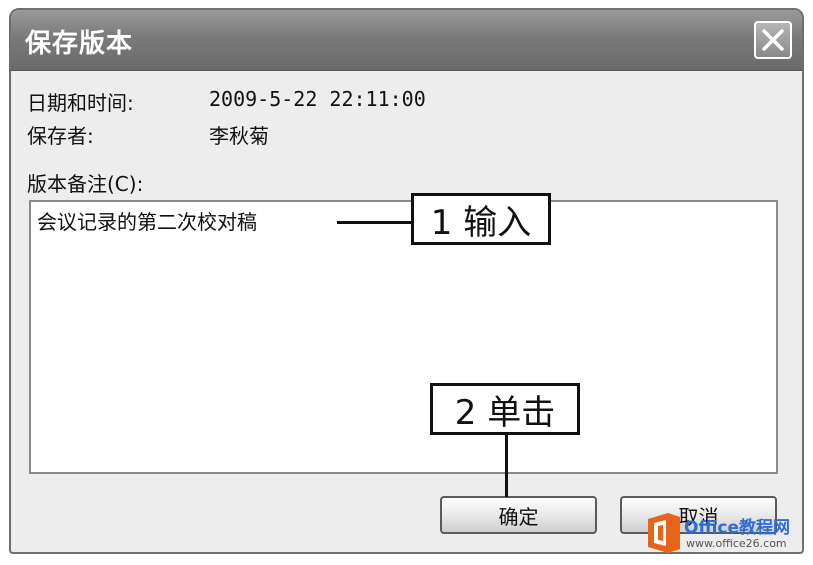  Describe the element at coordinates (481, 219) in the screenshot. I see `callout-step-1: 1 输入` at that location.